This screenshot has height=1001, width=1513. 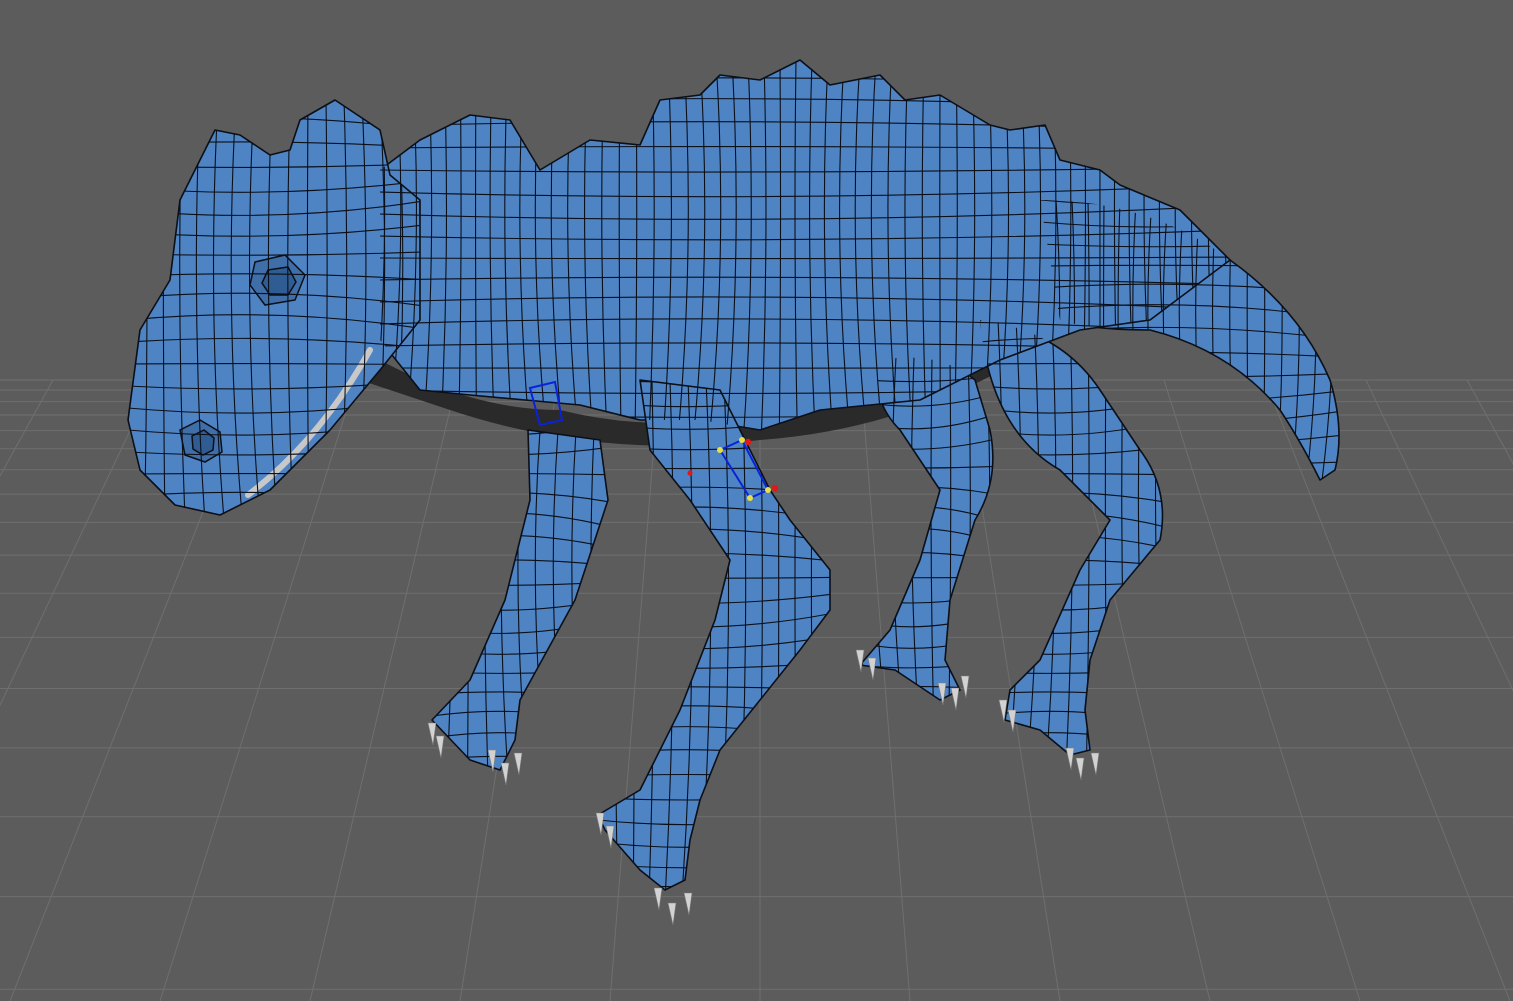 I want to click on mesh-head, so click(x=274, y=307).